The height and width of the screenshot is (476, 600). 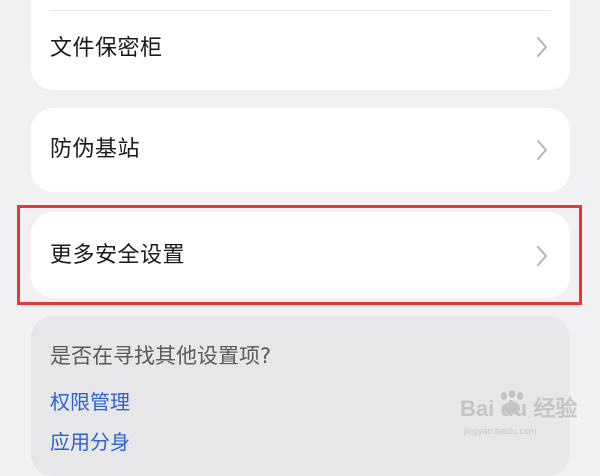 I want to click on more-security-settings-label: 更多安全设置, so click(x=118, y=255).